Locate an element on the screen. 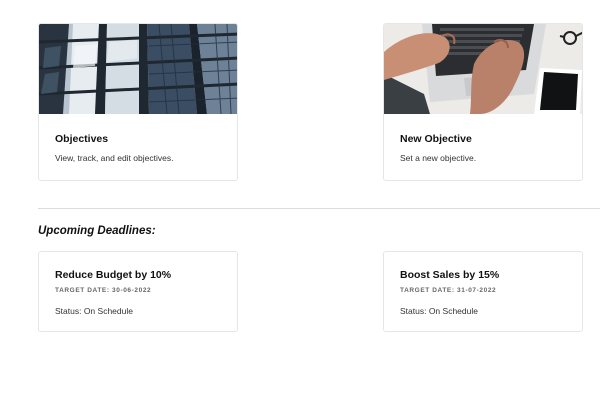 This screenshot has height=400, width=600. upcoming-deadlines-heading: Upcoming Deadlines: is located at coordinates (97, 231).